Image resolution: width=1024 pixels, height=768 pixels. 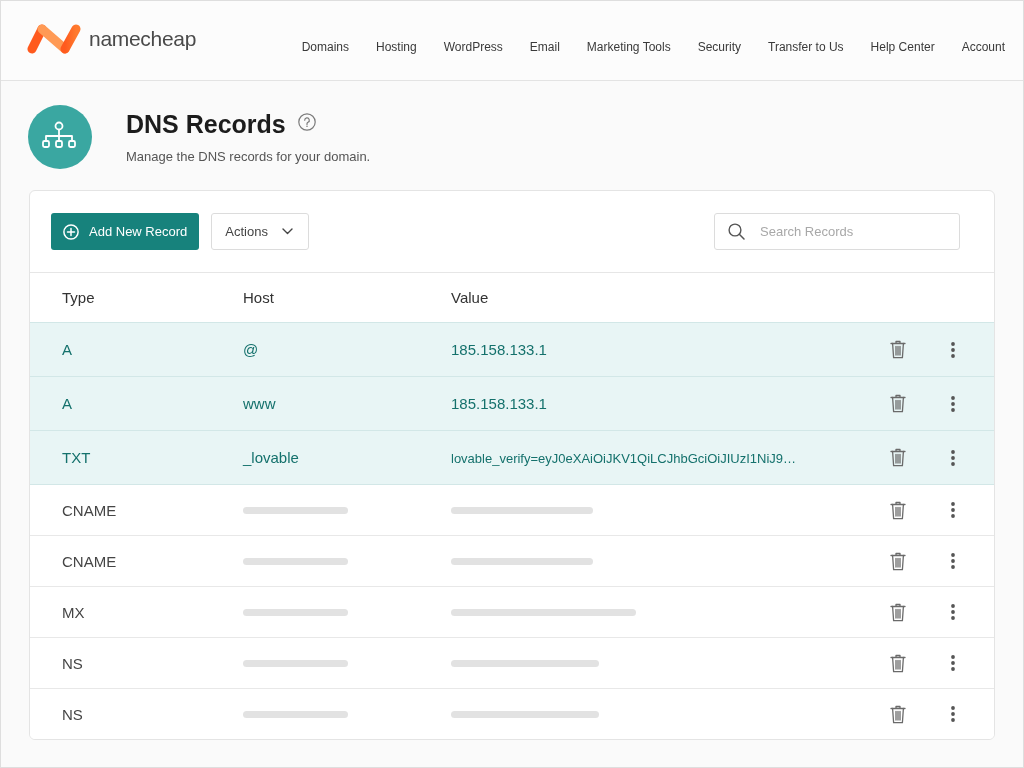 What do you see at coordinates (325, 46) in the screenshot?
I see `nav-link: Domains` at bounding box center [325, 46].